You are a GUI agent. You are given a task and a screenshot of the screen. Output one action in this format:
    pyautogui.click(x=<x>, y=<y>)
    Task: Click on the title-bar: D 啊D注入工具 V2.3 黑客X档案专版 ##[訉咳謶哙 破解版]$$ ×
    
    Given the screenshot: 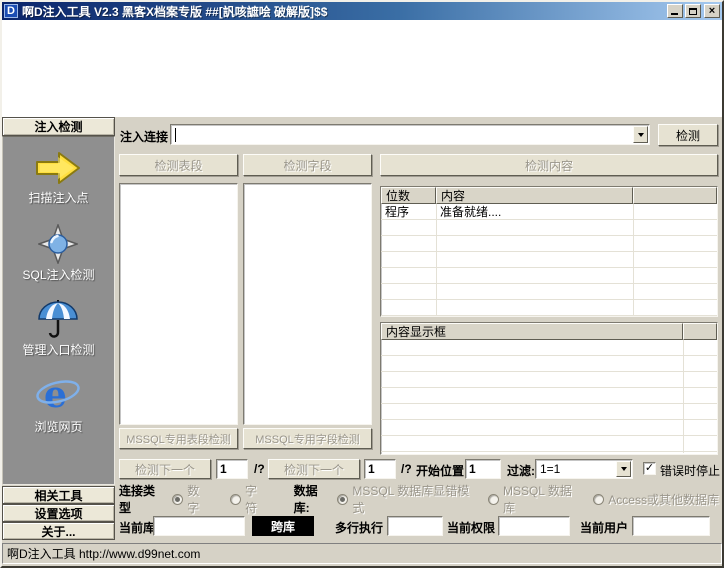 What is the action you would take?
    pyautogui.click(x=362, y=11)
    